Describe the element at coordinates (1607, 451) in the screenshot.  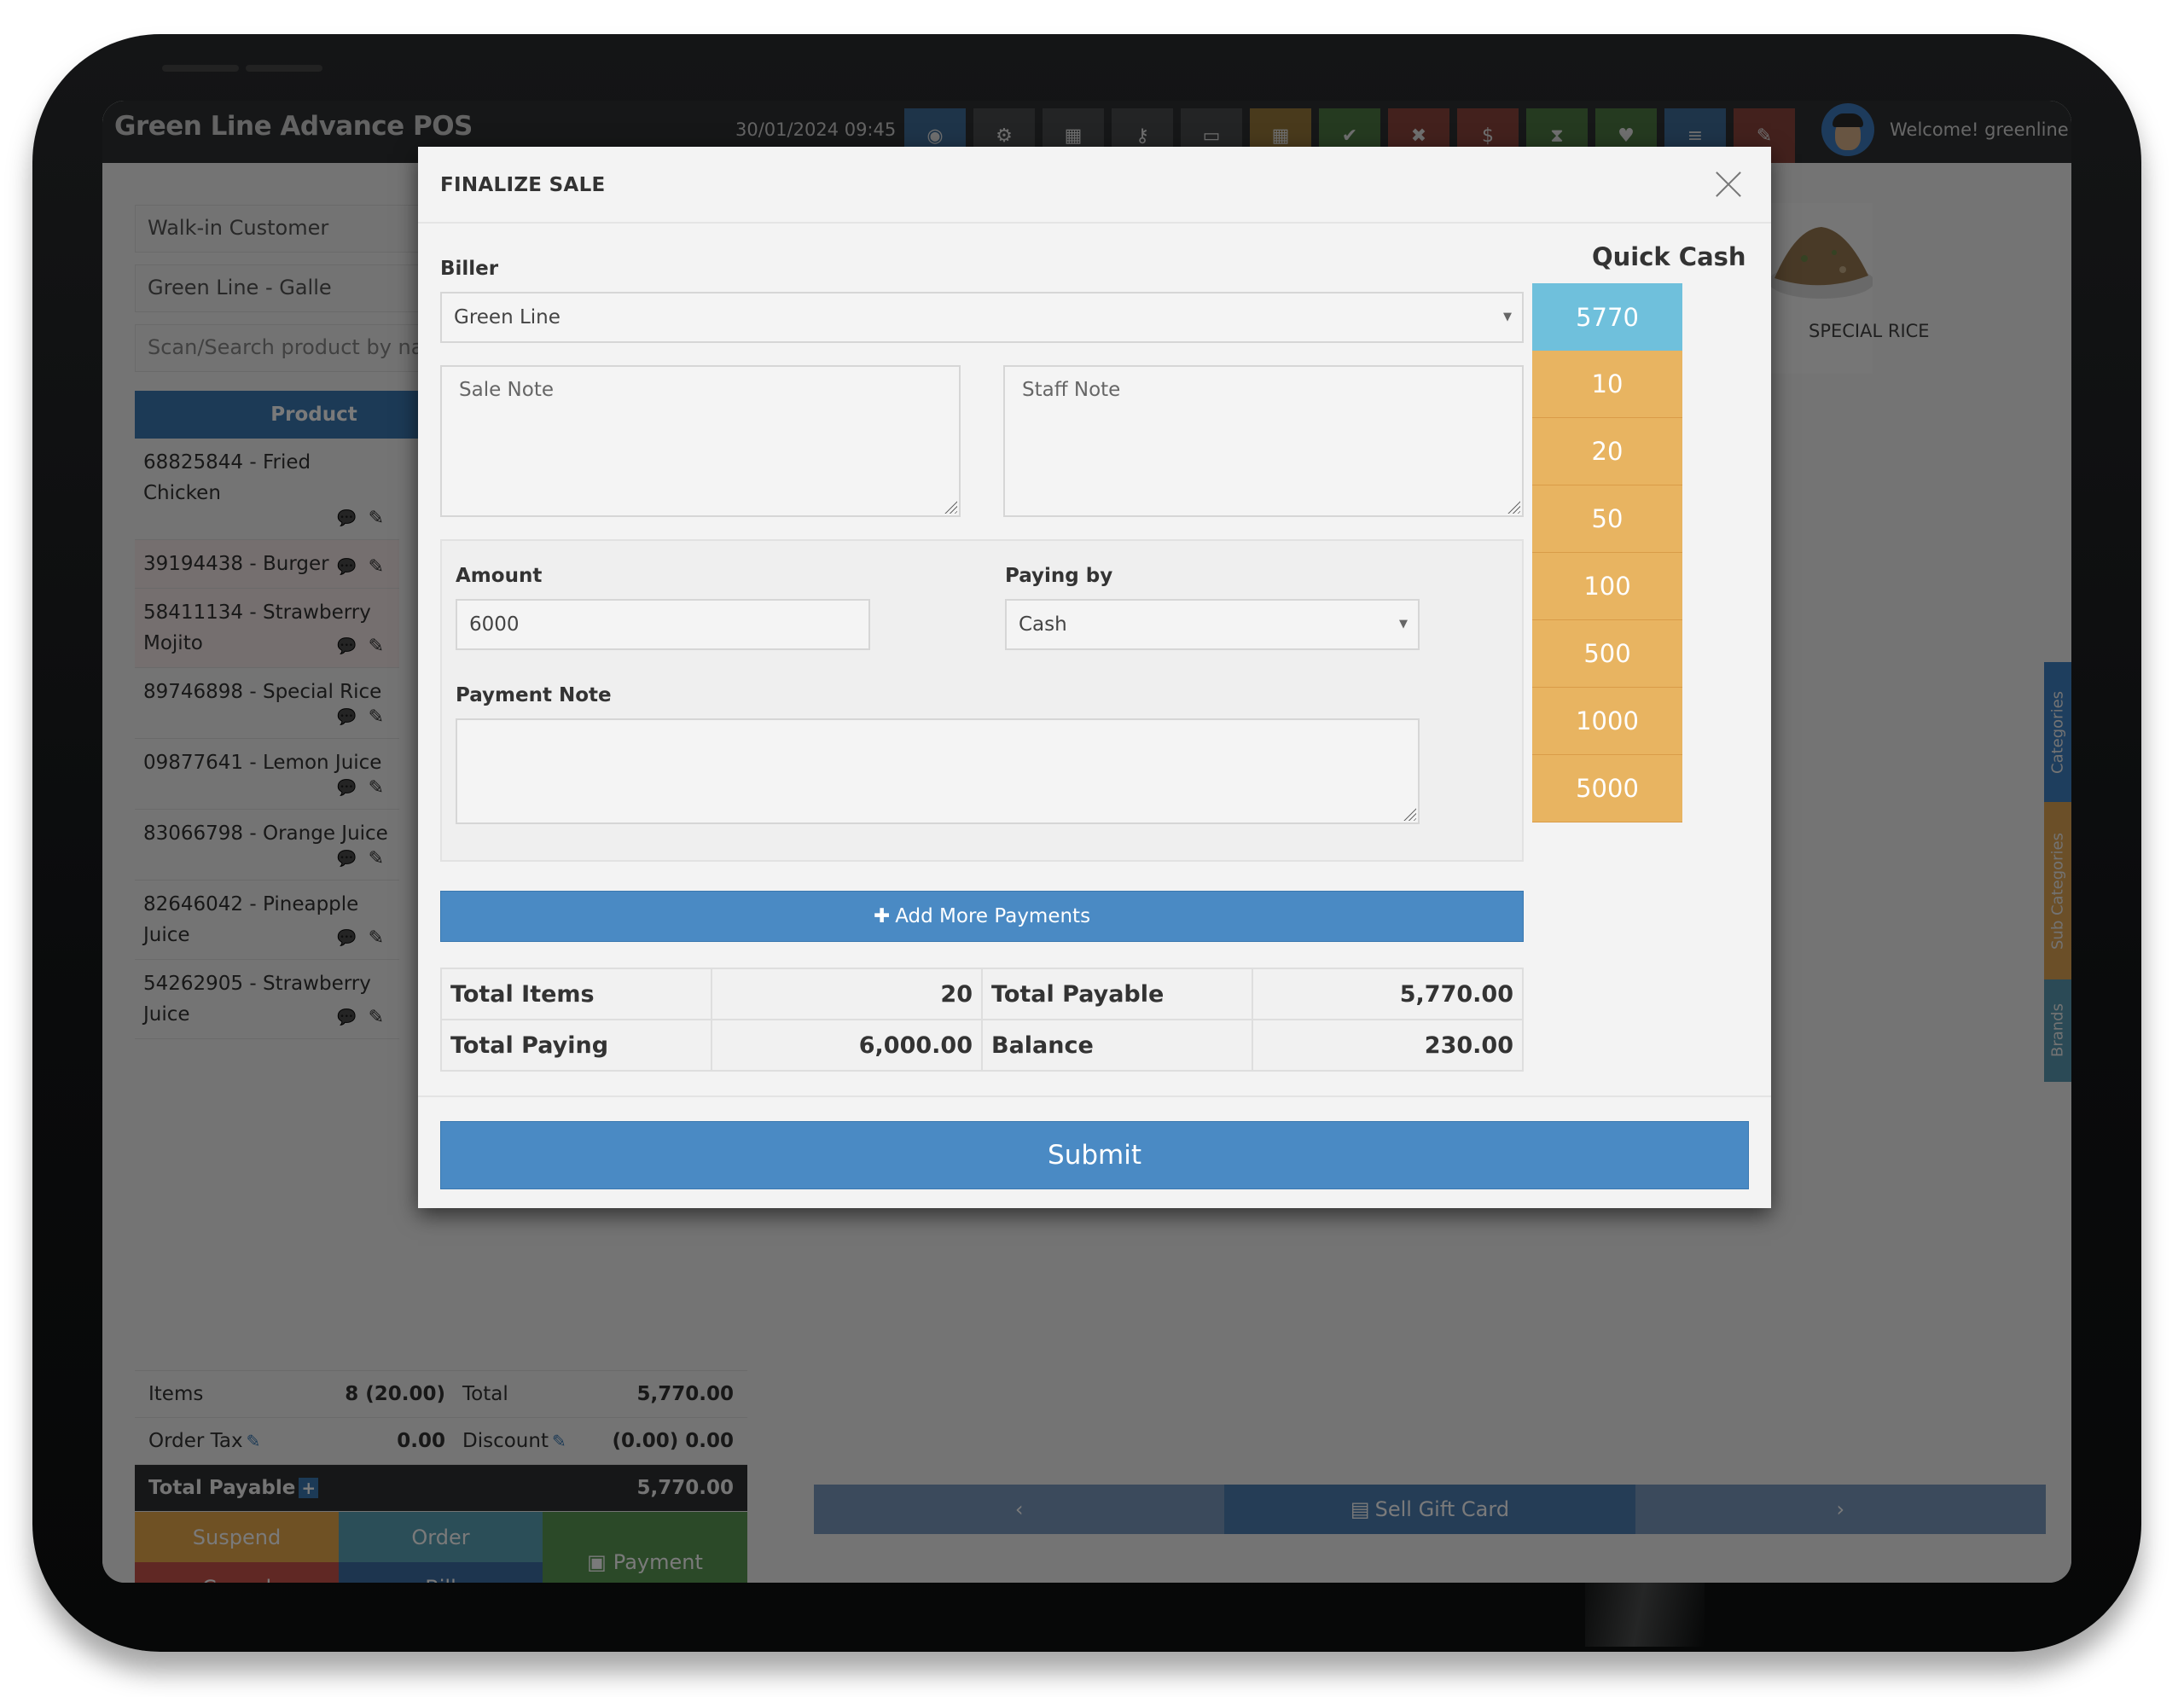
I see `quick-cash-button: 20` at that location.